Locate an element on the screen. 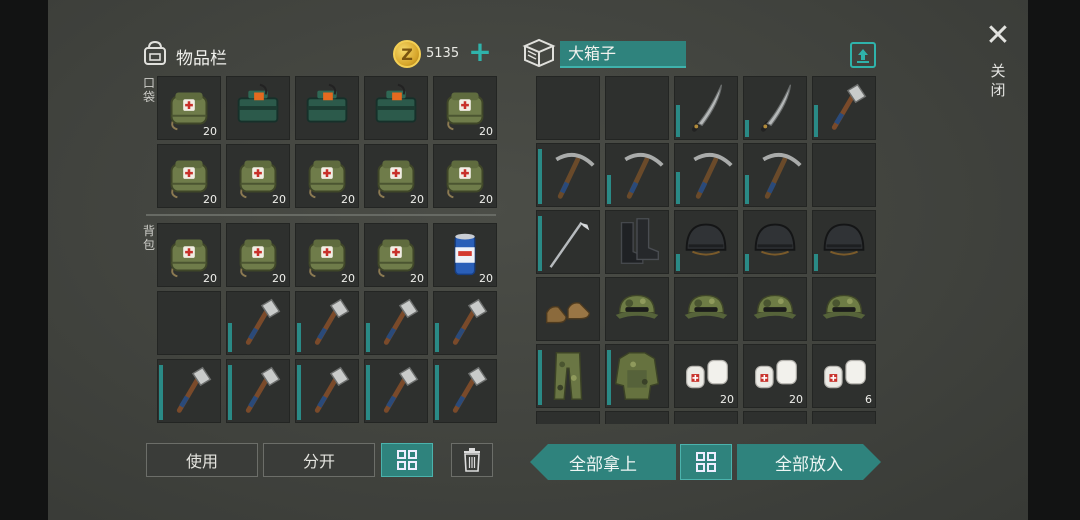 The image size is (1080, 520). screen-edge-right is located at coordinates (1054, 260).